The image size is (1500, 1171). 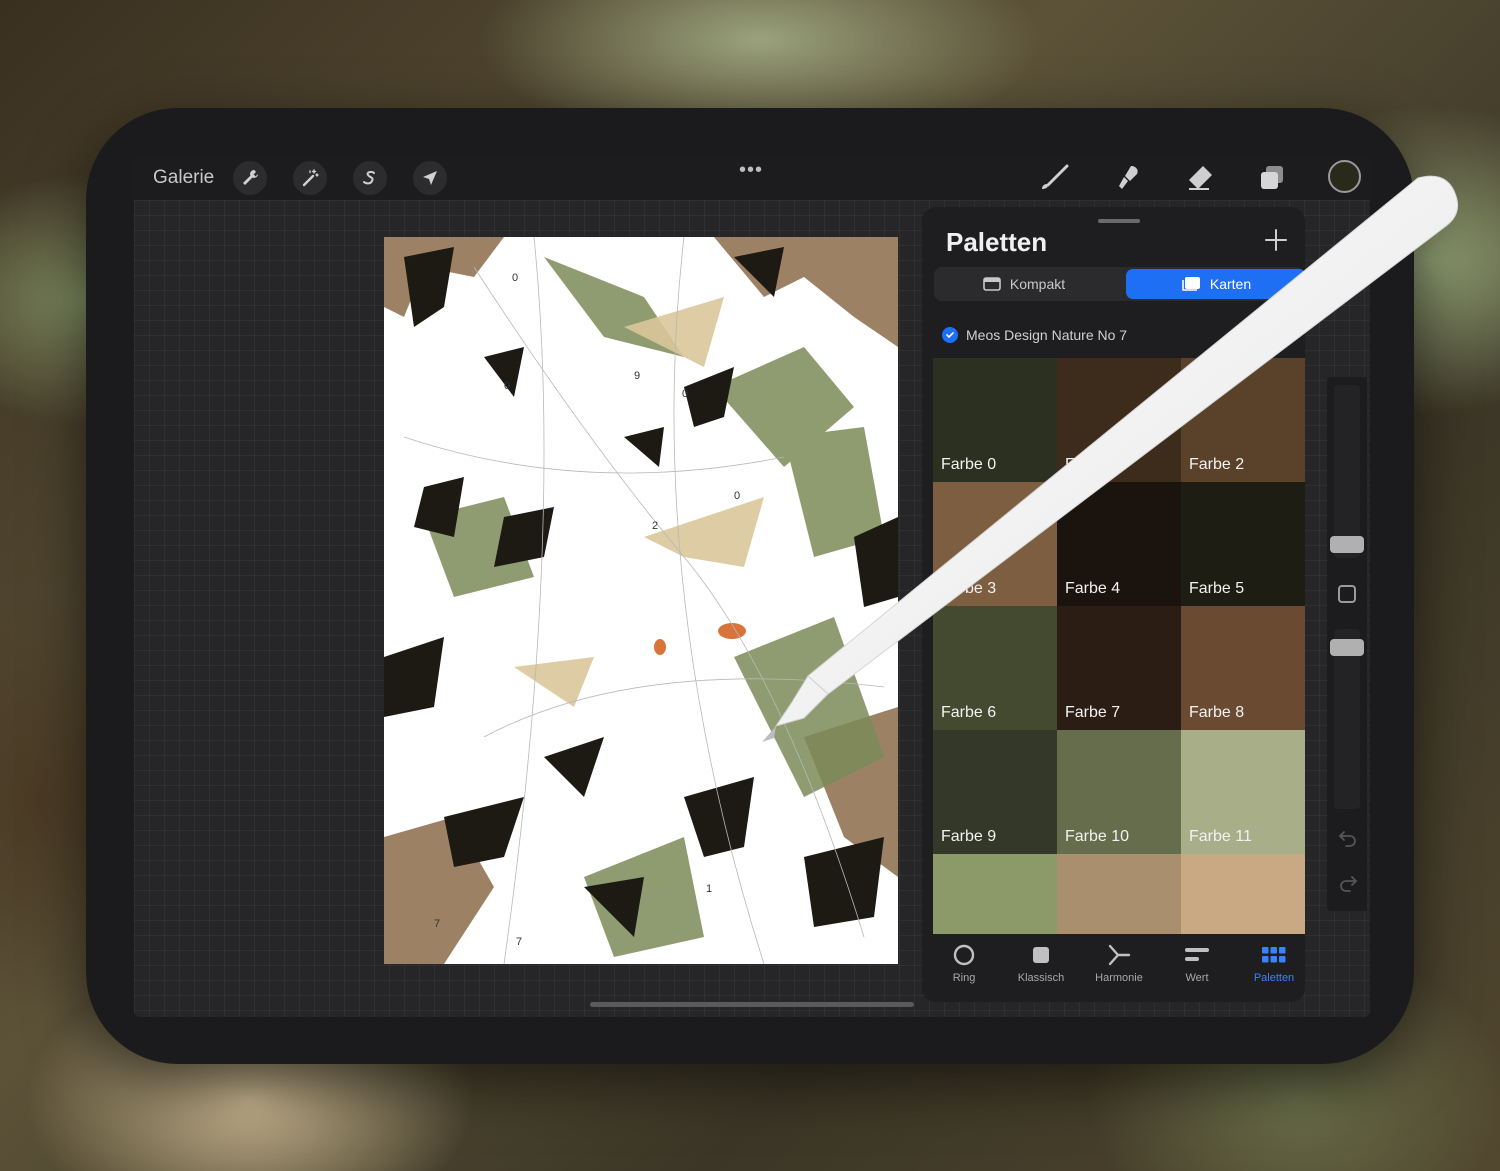 I want to click on adjustments-button, so click(x=310, y=178).